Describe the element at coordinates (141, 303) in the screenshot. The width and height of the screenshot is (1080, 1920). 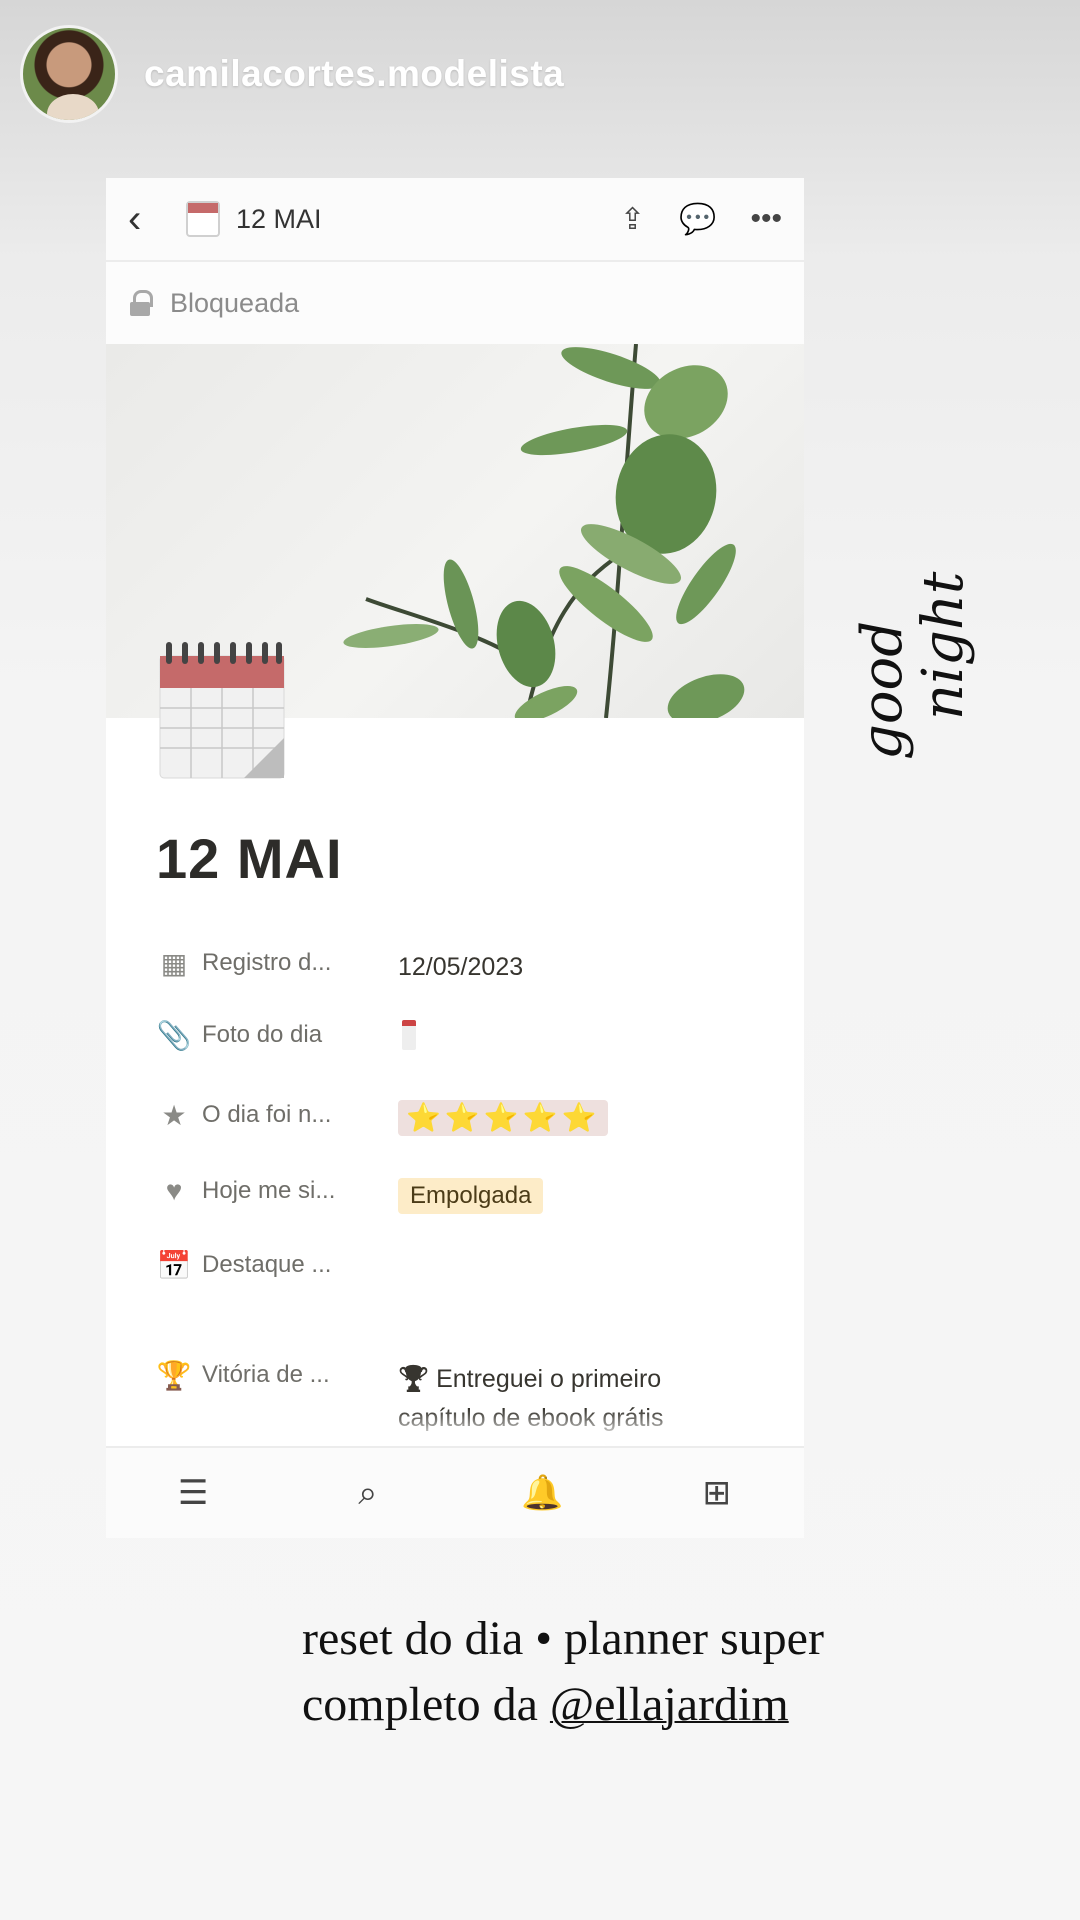
I see `lock-icon` at that location.